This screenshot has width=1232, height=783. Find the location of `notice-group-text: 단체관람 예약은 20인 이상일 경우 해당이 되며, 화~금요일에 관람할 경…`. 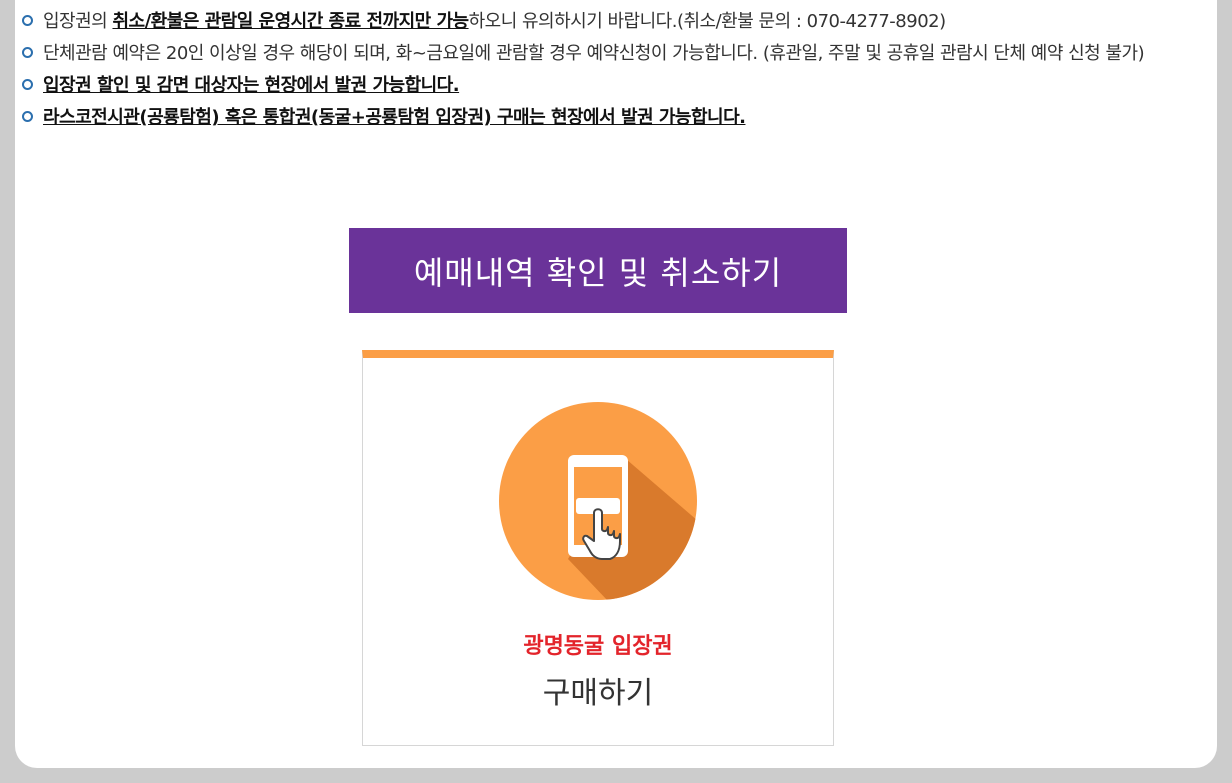

notice-group-text: 단체관람 예약은 20인 이상일 경우 해당이 되며, 화~금요일에 관람할 경… is located at coordinates (594, 53).